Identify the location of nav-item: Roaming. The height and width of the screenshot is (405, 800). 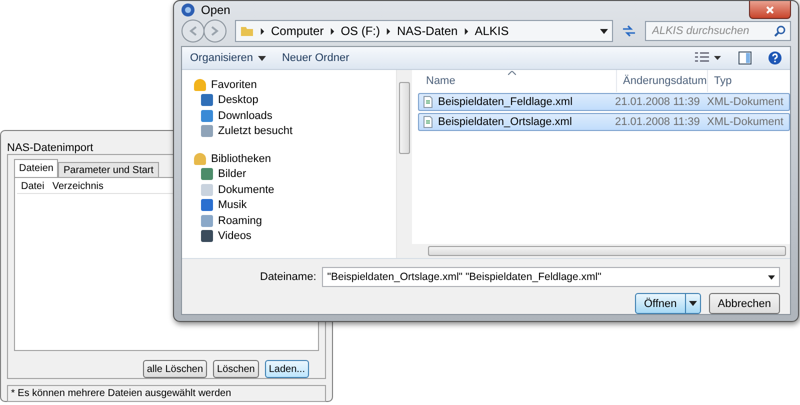
(295, 220).